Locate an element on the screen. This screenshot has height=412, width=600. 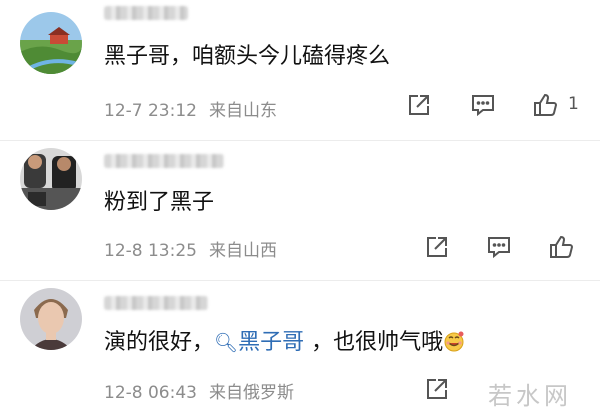
comment-location: 来自山西 is located at coordinates (242, 251).